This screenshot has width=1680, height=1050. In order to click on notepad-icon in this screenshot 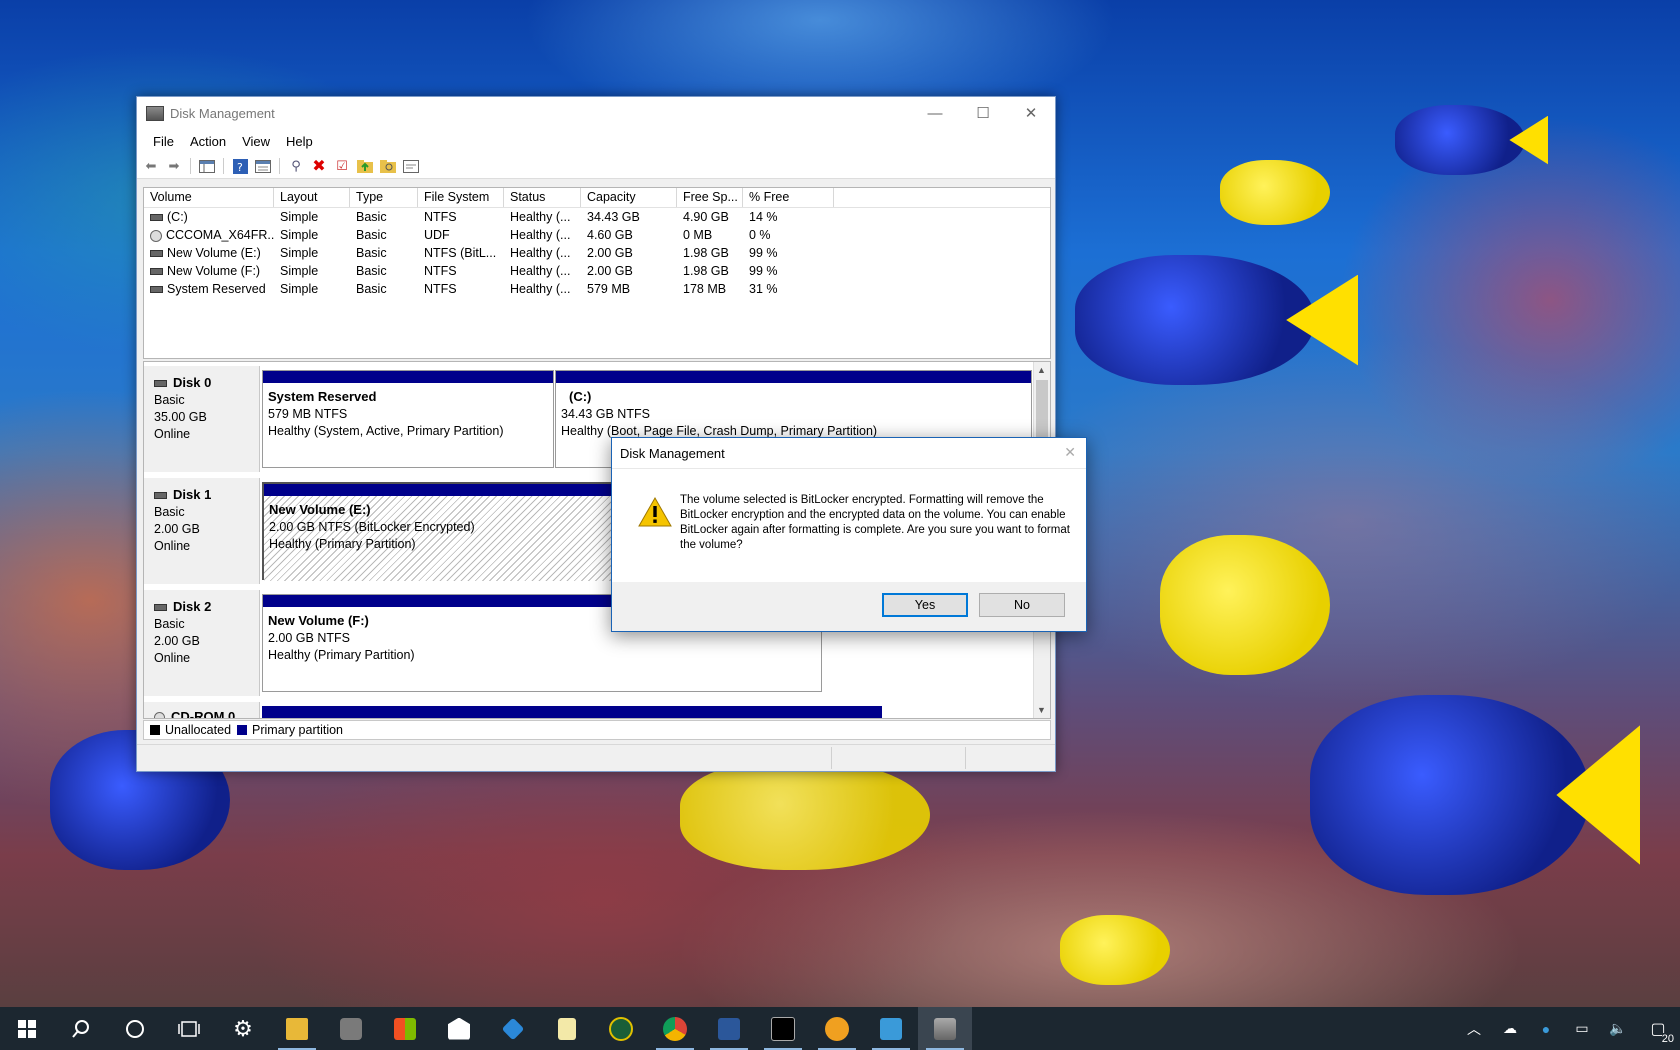, I will do `click(567, 1028)`.